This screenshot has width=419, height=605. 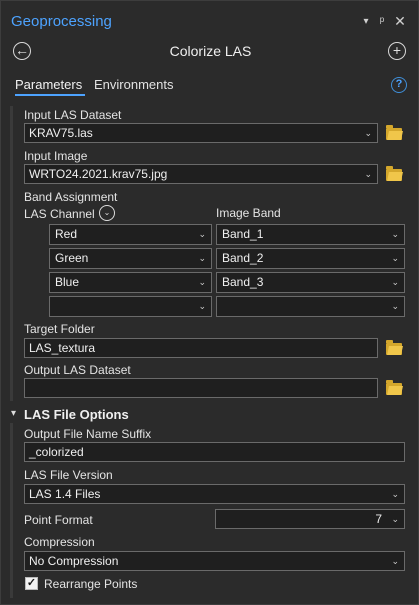 What do you see at coordinates (130, 258) in the screenshot?
I see `las-channel-cell: Green ⌄` at bounding box center [130, 258].